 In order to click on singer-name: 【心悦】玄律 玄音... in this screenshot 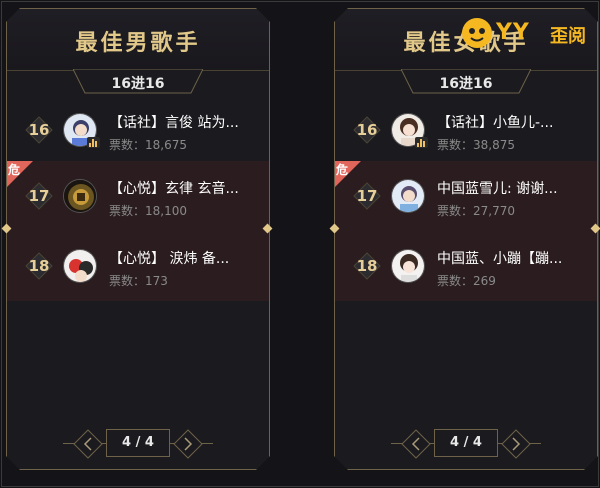, I will do `click(184, 188)`.